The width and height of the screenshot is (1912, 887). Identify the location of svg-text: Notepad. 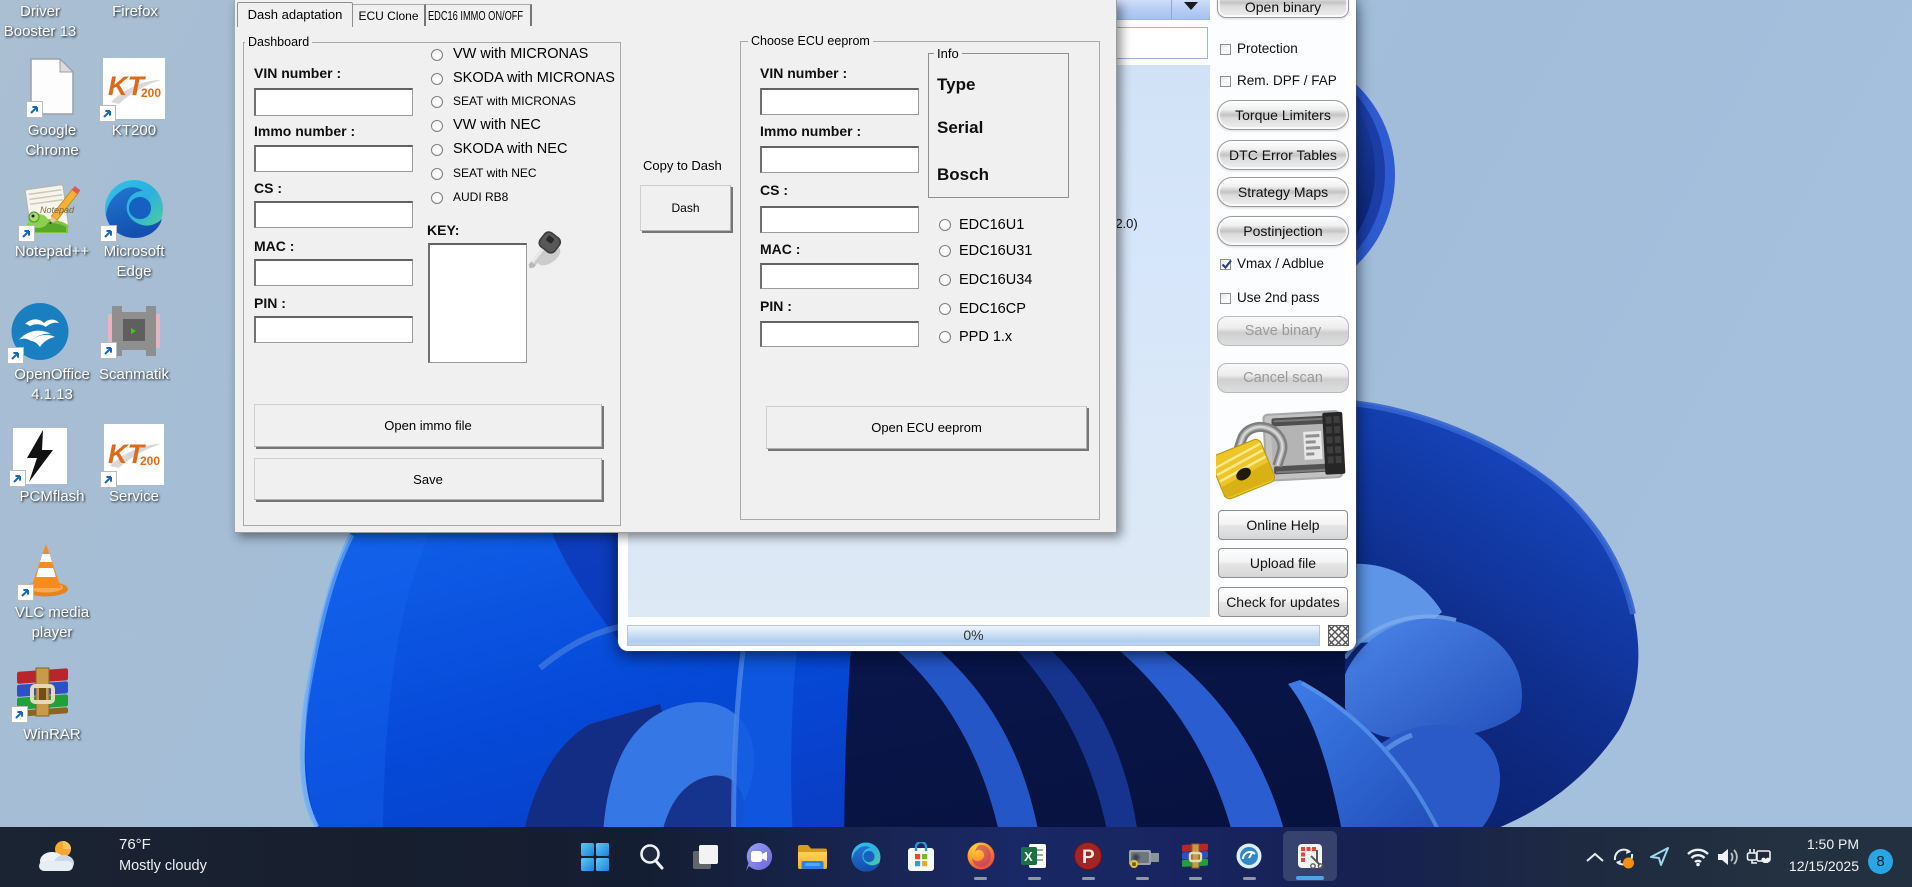
(57, 210).